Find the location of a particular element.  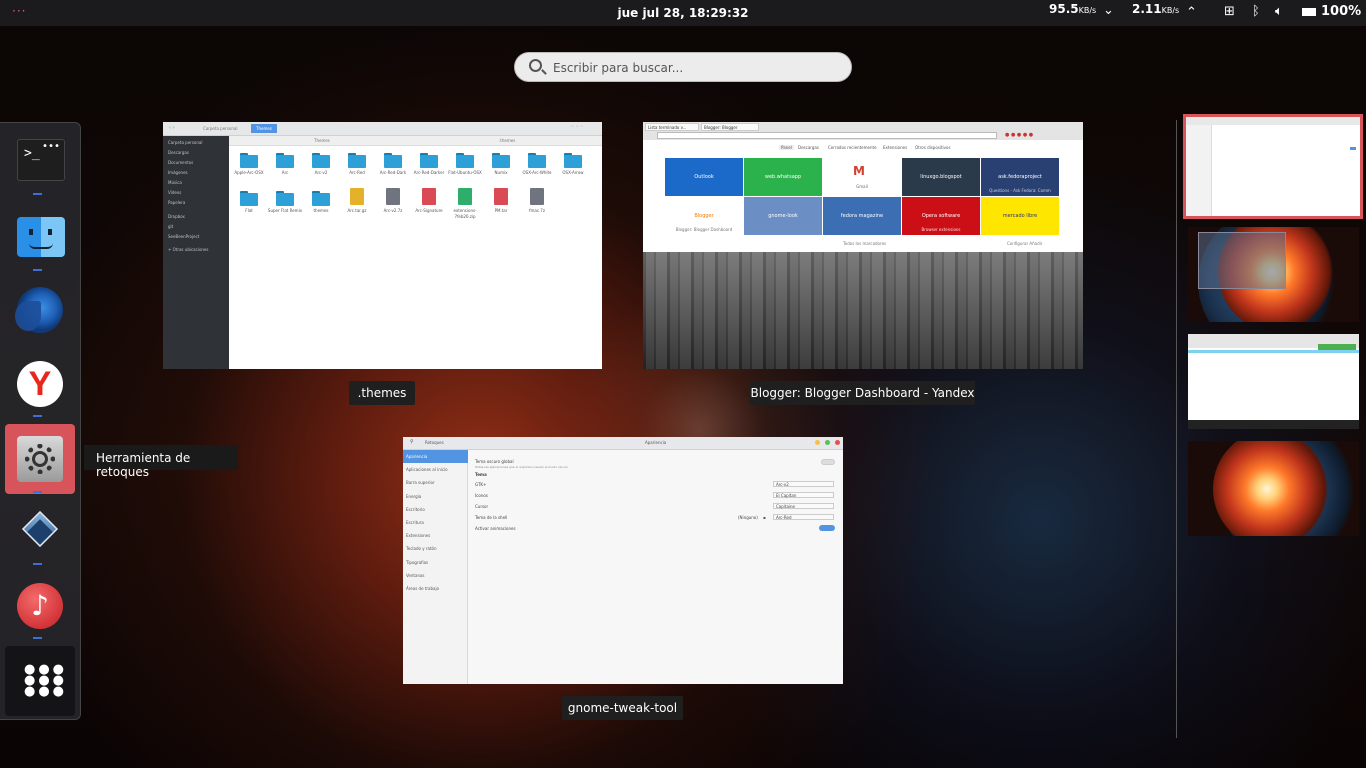

yandex-nav-extensions: Extensiones is located at coordinates (895, 147).